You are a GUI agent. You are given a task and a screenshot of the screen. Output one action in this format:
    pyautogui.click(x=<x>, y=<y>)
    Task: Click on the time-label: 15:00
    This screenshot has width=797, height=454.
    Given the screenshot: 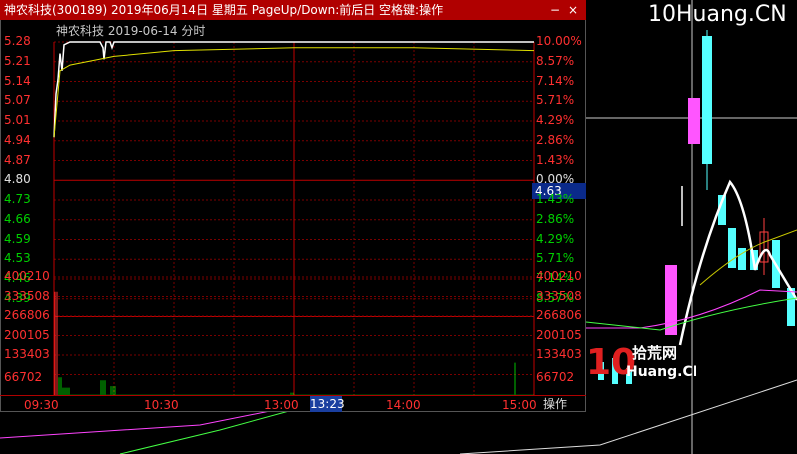 What is the action you would take?
    pyautogui.click(x=519, y=405)
    